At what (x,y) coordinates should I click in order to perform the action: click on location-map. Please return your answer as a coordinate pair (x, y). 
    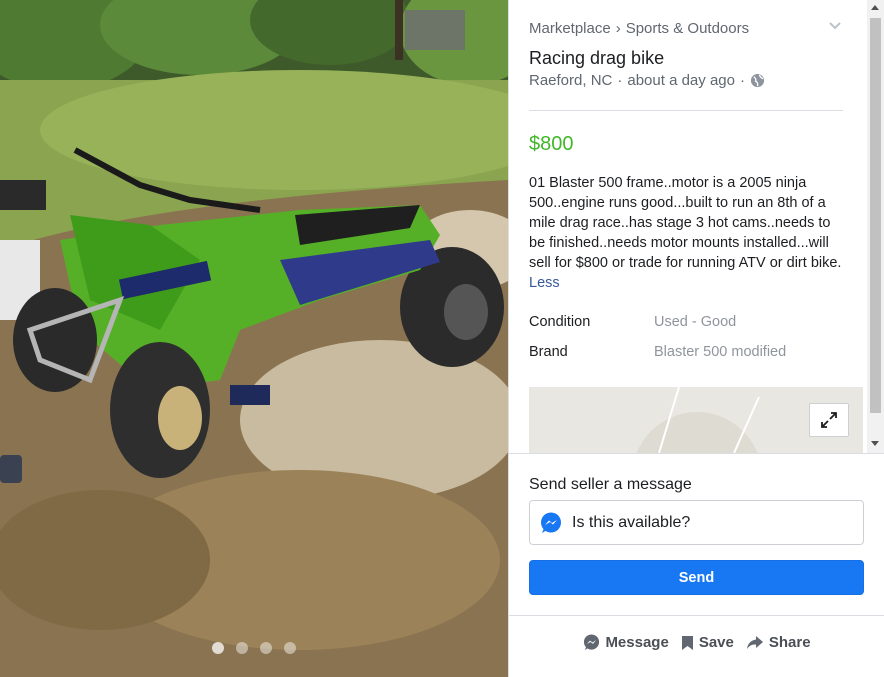
    Looking at the image, I should click on (696, 420).